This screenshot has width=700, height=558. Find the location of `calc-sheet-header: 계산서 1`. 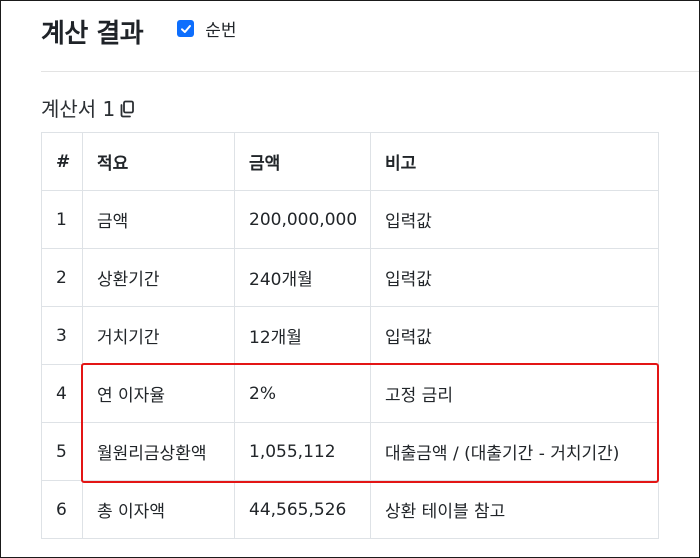

calc-sheet-header: 계산서 1 is located at coordinates (88, 107).